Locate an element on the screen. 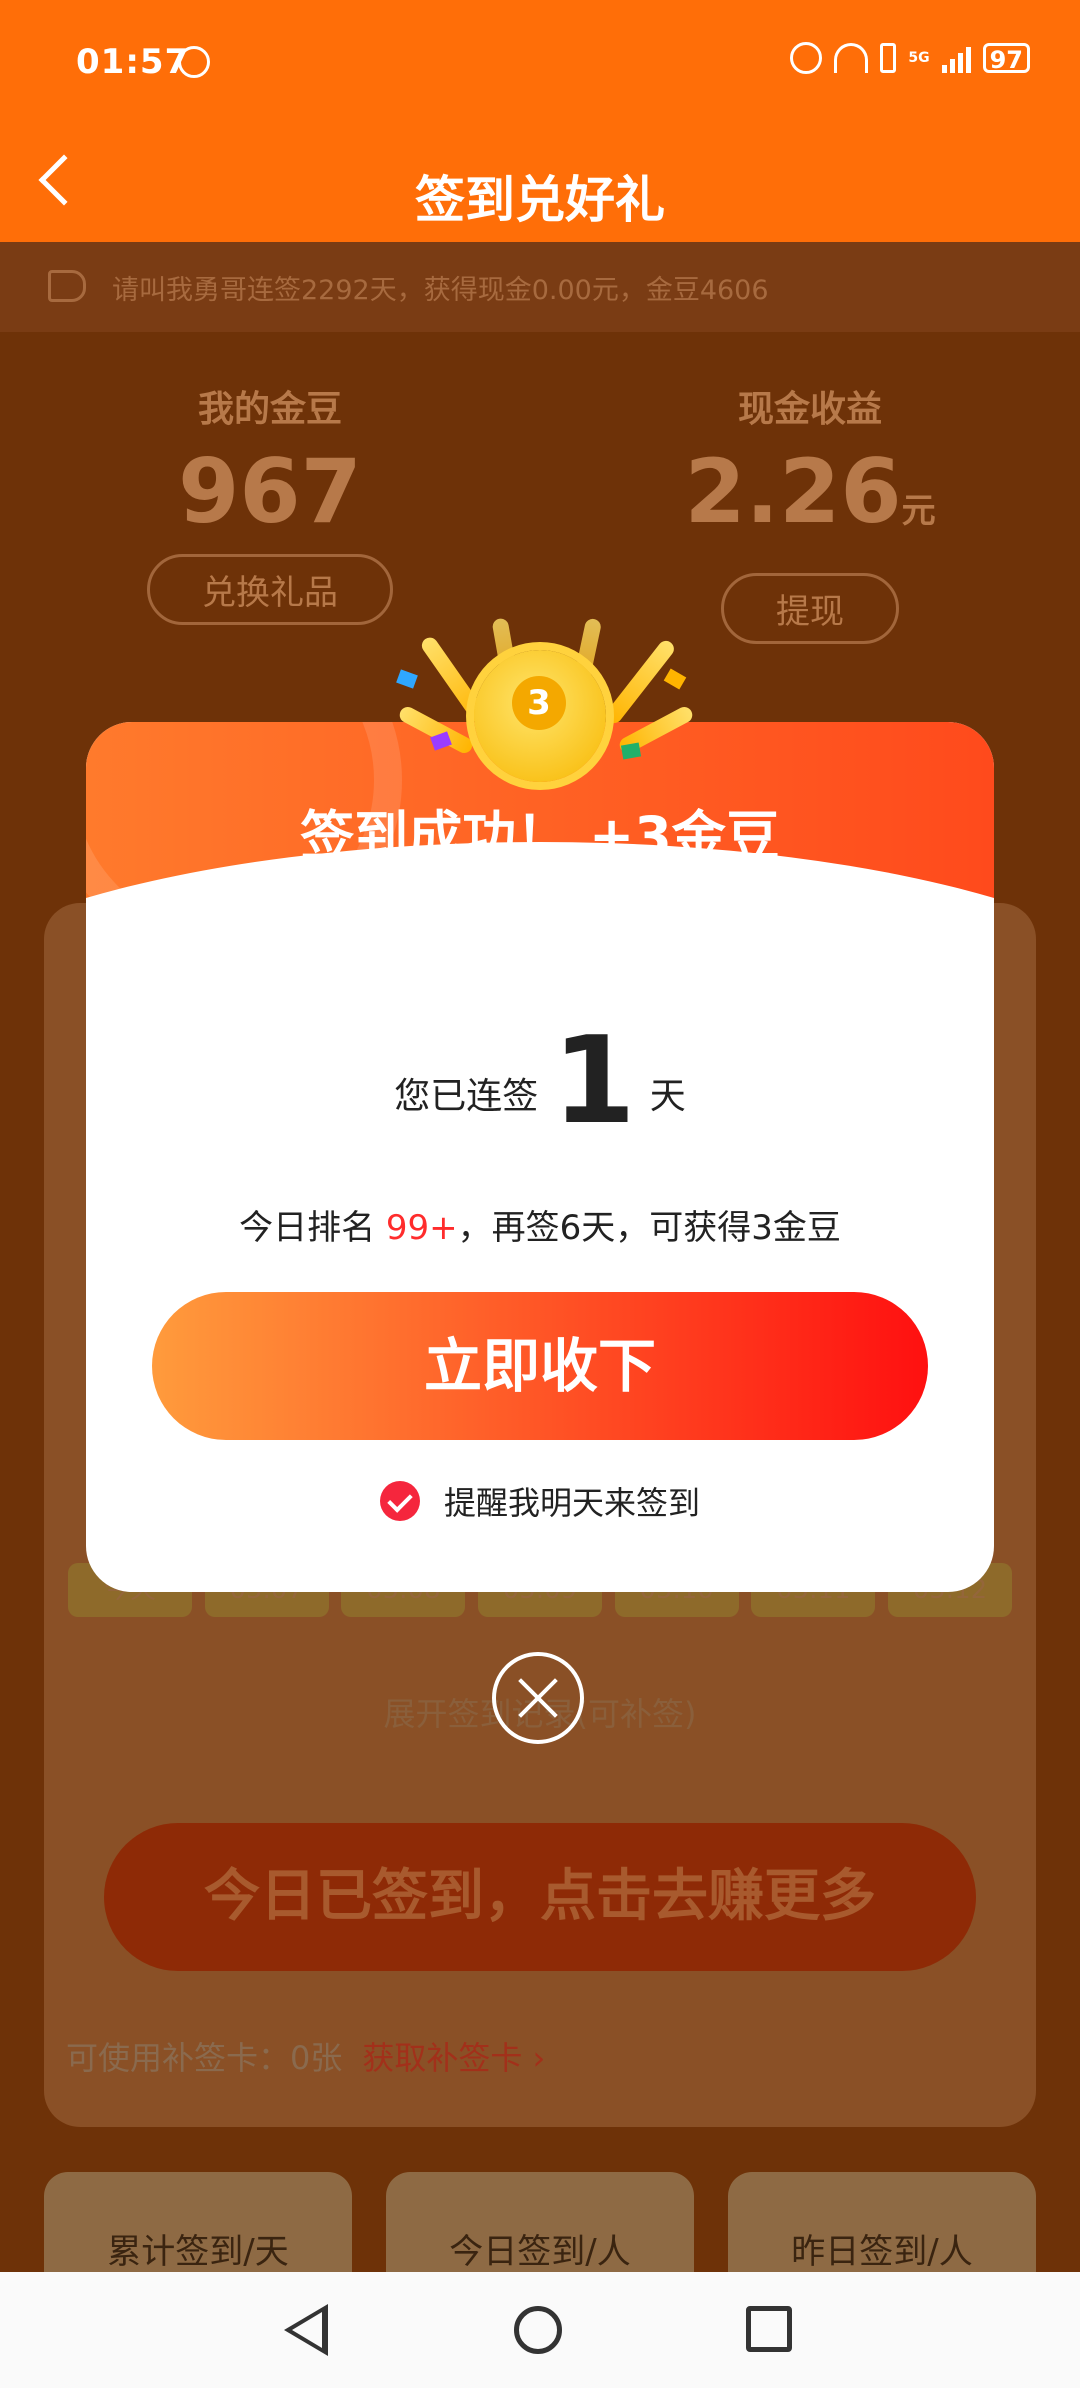 The height and width of the screenshot is (2388, 1080). coin-label: 3 is located at coordinates (539, 703).